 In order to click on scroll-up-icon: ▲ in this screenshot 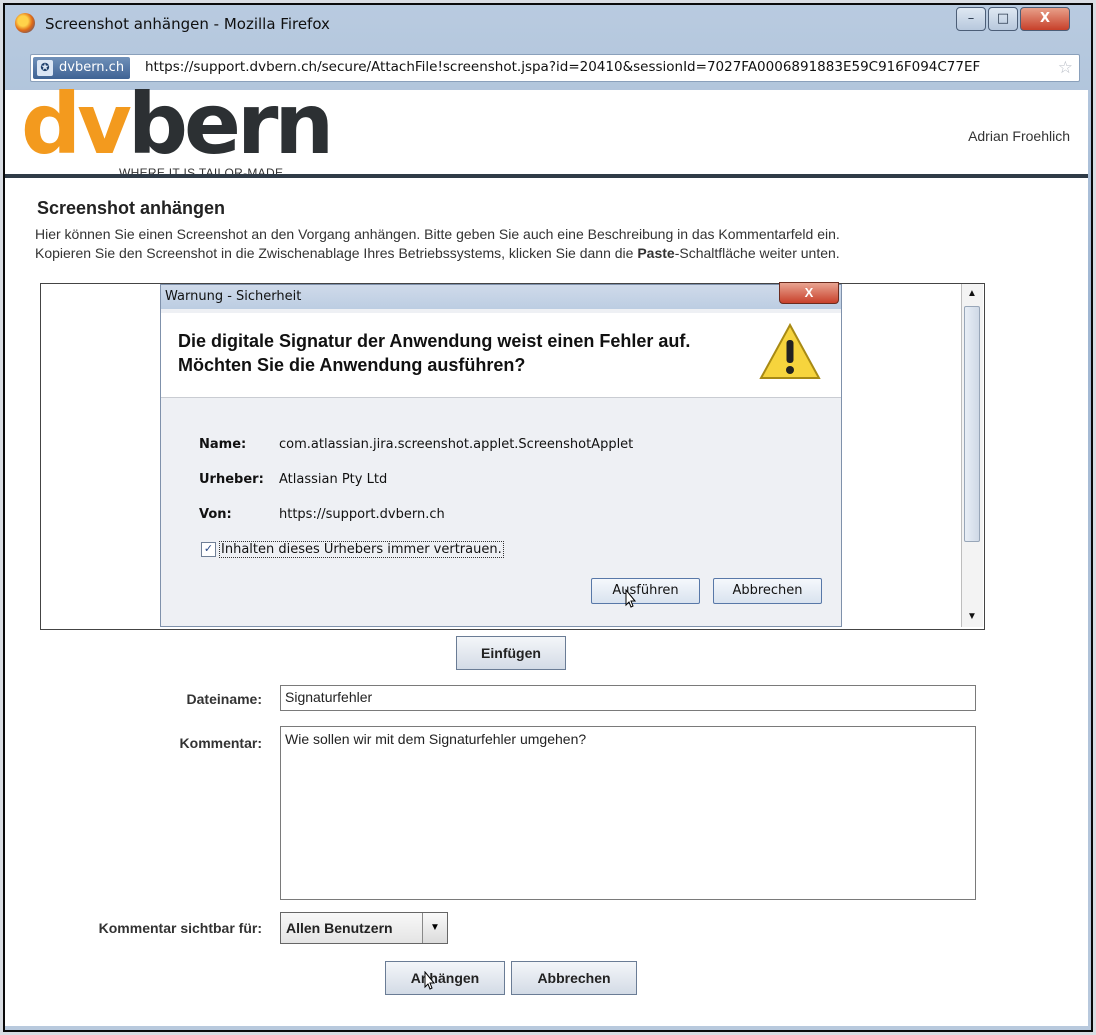, I will do `click(972, 294)`.